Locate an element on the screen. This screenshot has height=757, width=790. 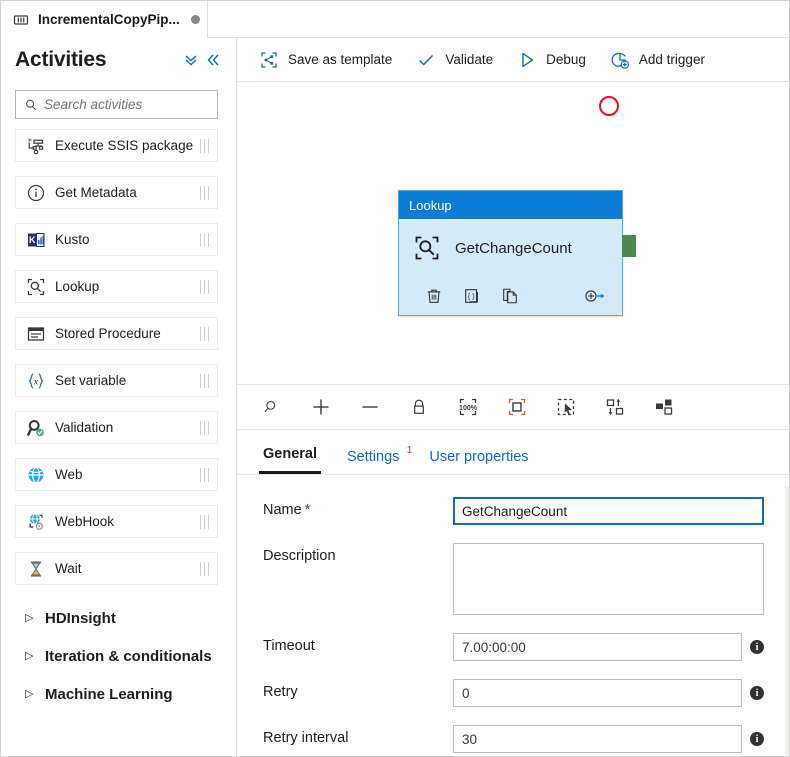
activity-item-lookup: Lookup is located at coordinates (116, 286).